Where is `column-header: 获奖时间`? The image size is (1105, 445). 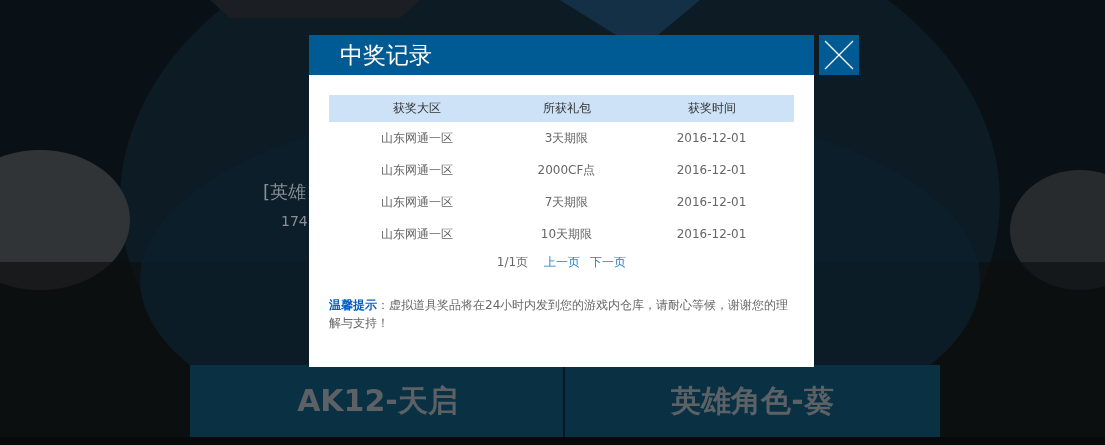
column-header: 获奖时间 is located at coordinates (711, 108).